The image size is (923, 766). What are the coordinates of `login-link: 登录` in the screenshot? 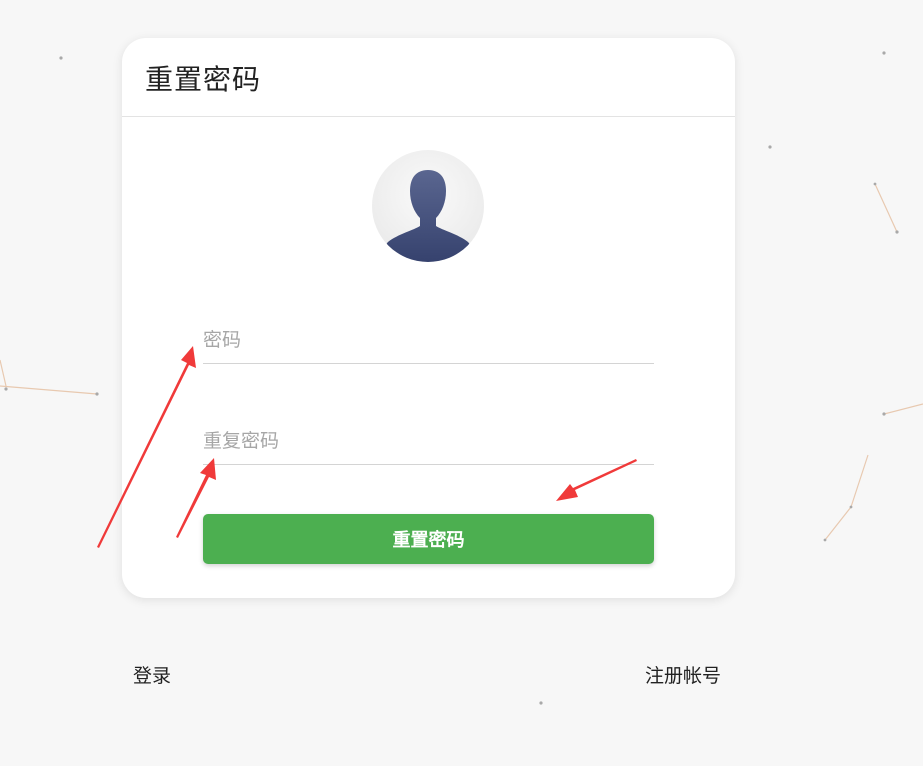 It's located at (152, 674).